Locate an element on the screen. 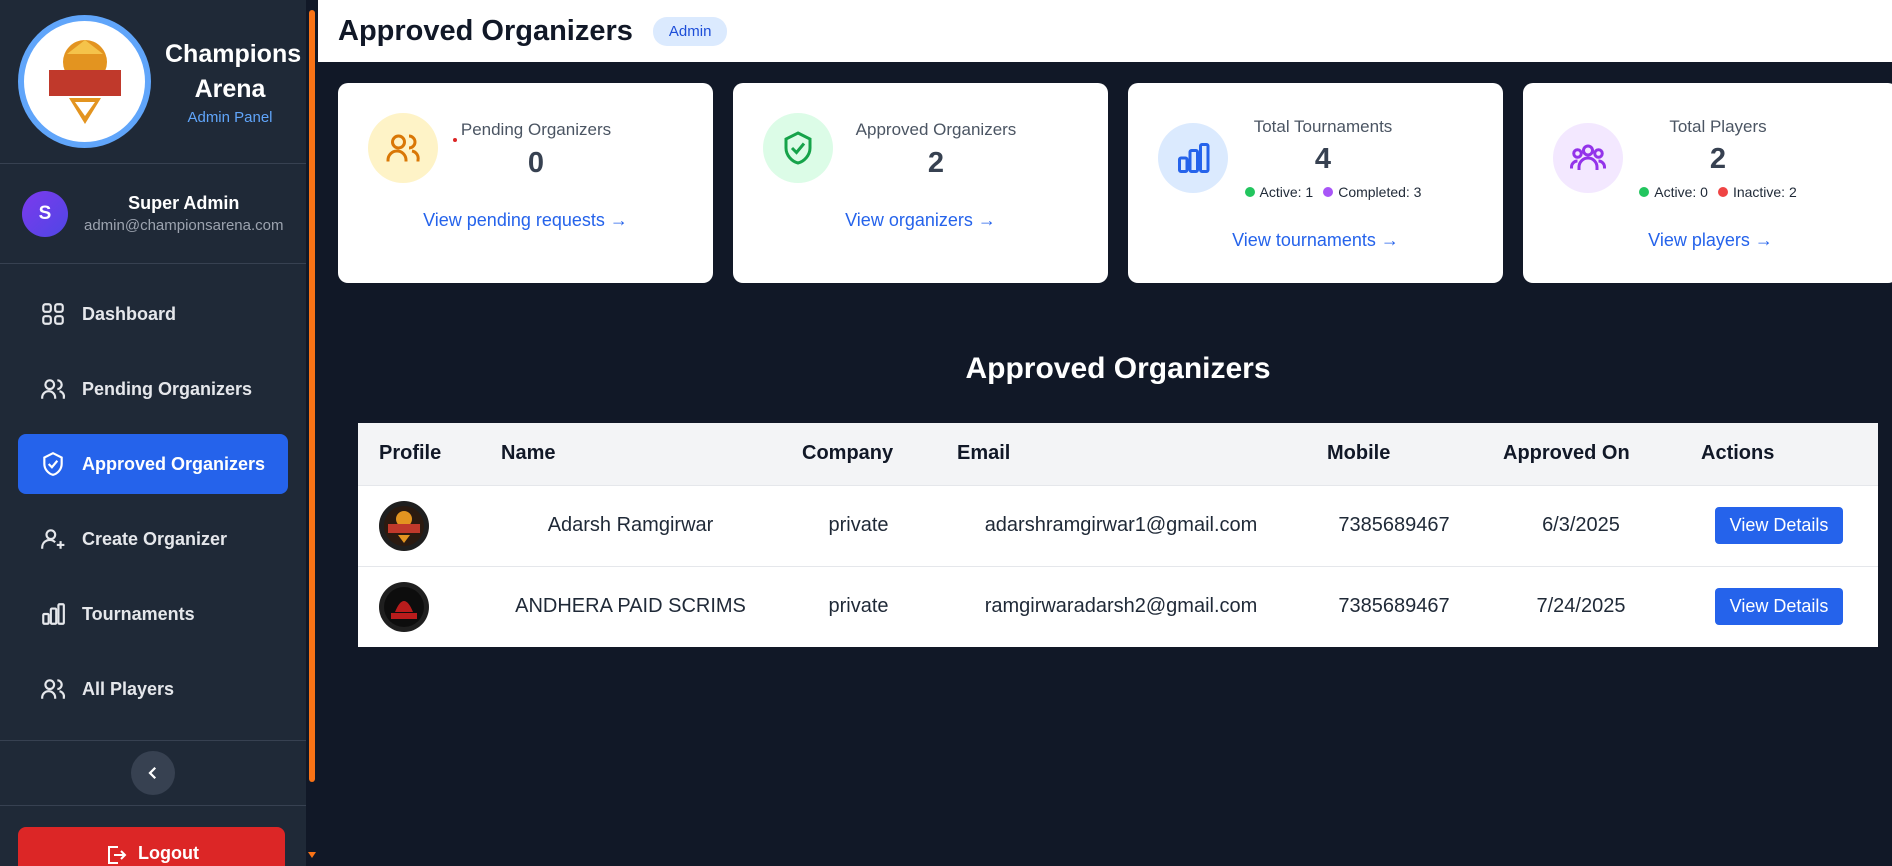 The width and height of the screenshot is (1892, 866). sidebar-item-label: Pending Organizers is located at coordinates (167, 388).